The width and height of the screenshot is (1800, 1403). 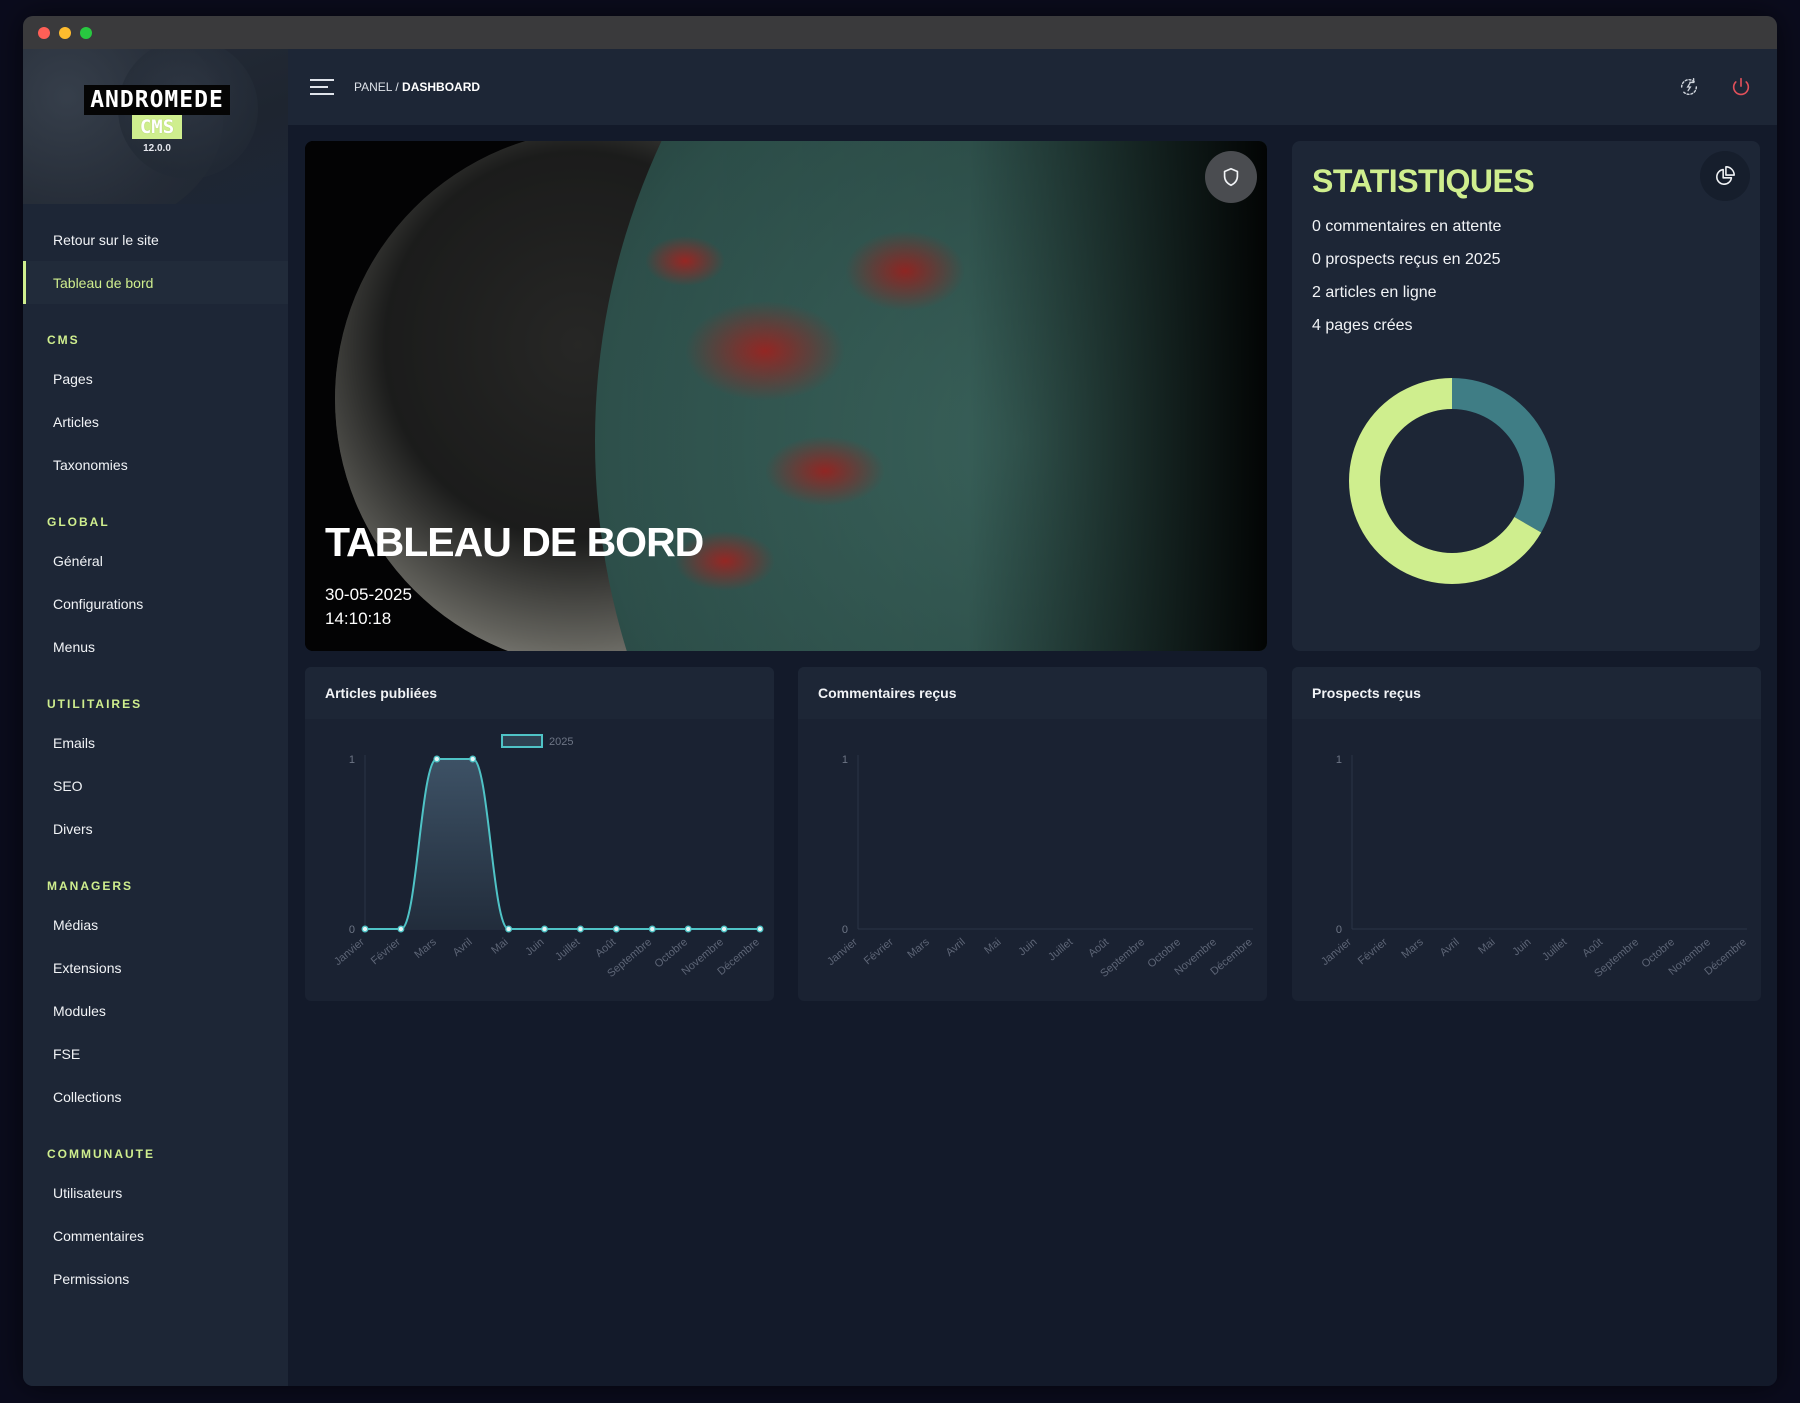 What do you see at coordinates (155, 421) in the screenshot?
I see `sidebar-item-articles: Articles` at bounding box center [155, 421].